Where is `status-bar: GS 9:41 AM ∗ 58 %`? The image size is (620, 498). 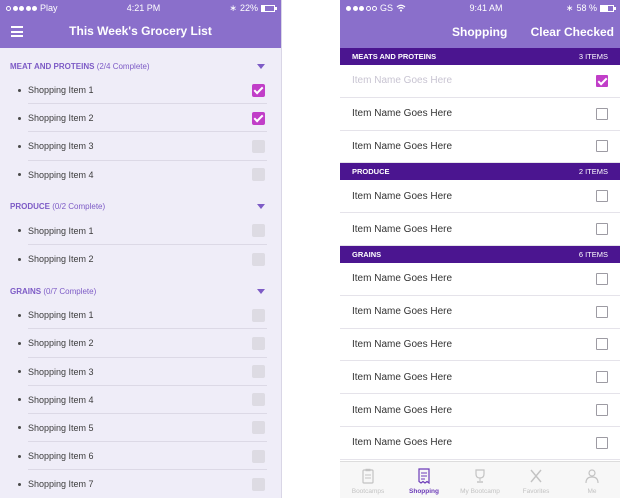 status-bar: GS 9:41 AM ∗ 58 % is located at coordinates (480, 8).